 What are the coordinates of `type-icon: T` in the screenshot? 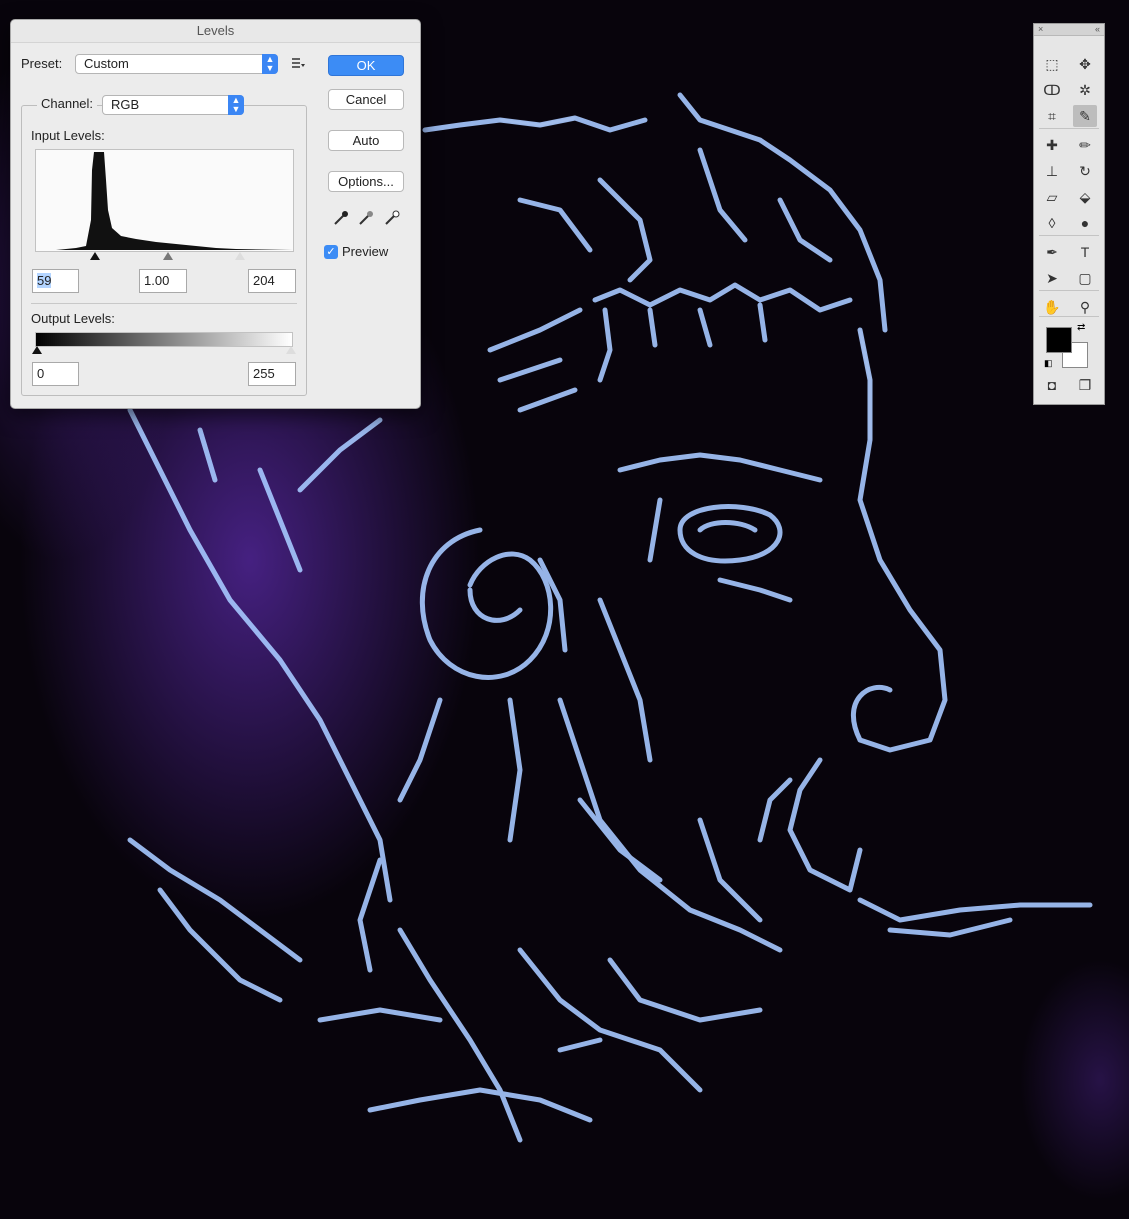 It's located at (1085, 252).